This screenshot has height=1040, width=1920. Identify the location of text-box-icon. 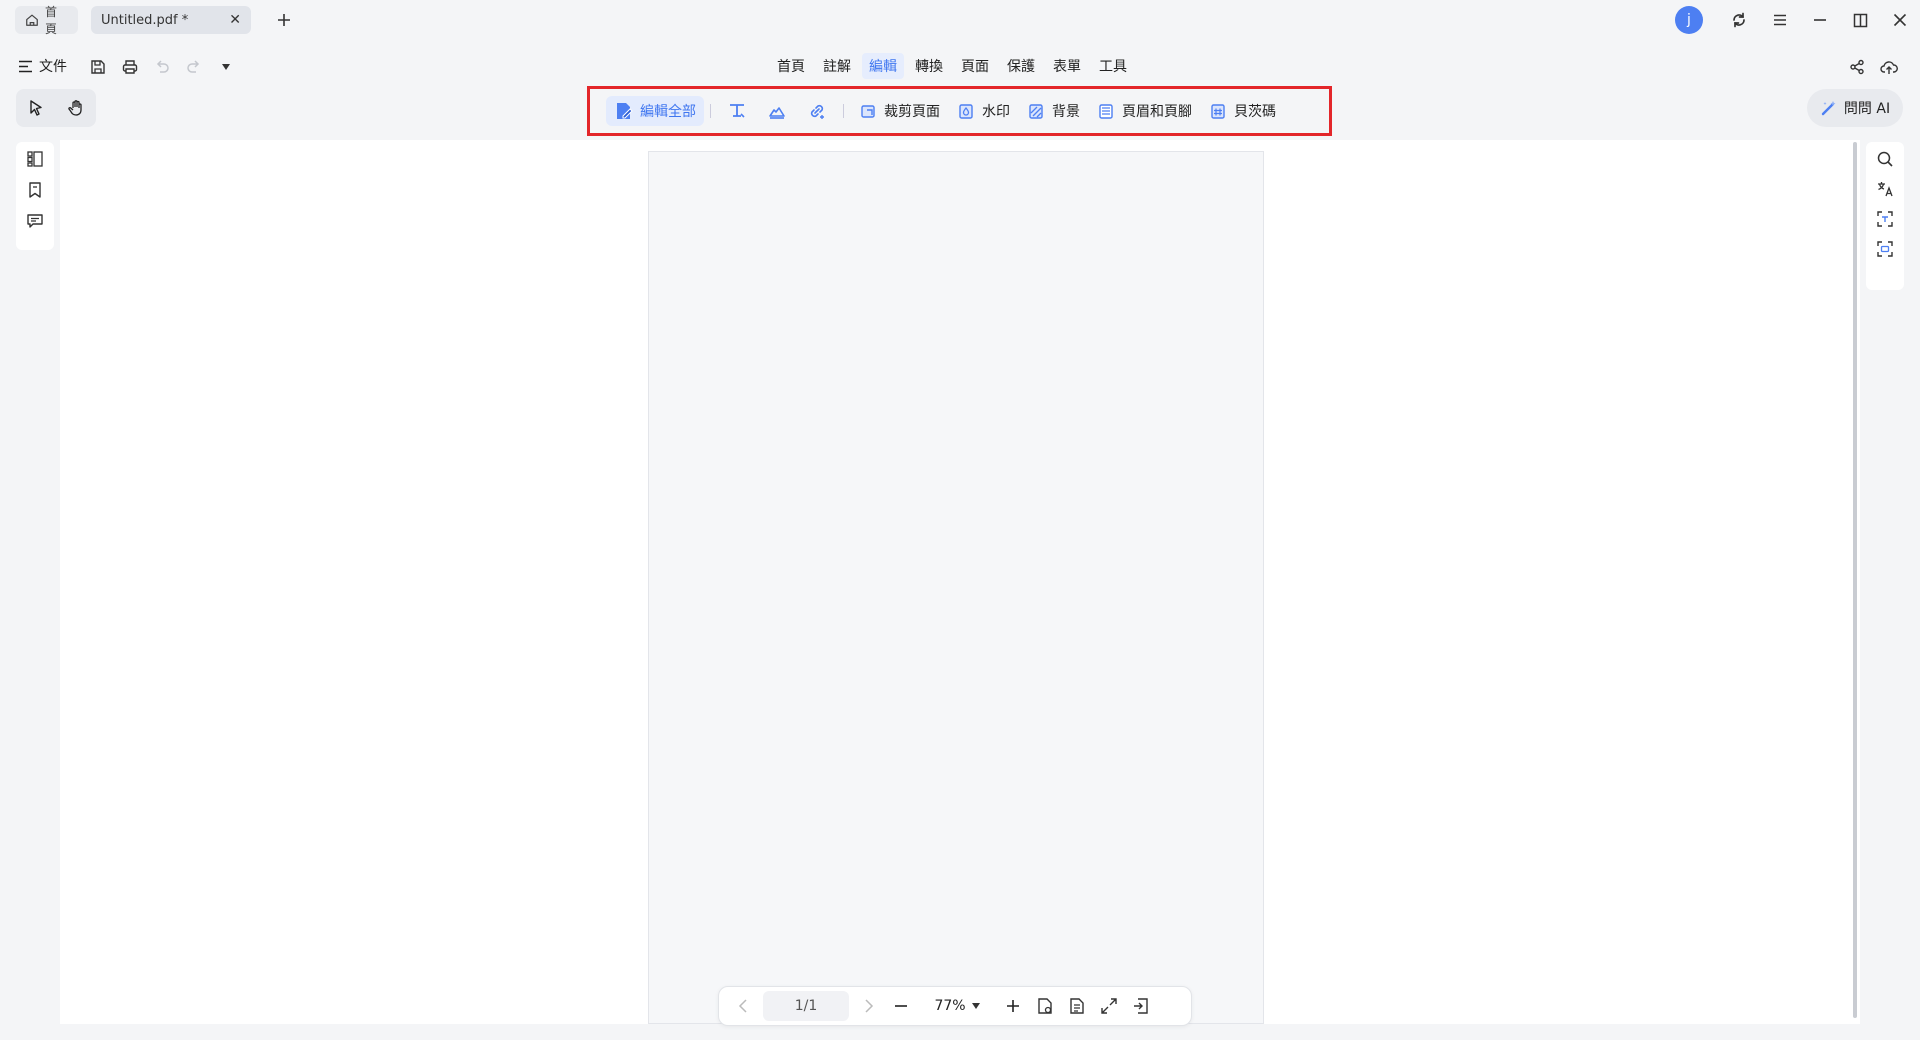
(737, 111).